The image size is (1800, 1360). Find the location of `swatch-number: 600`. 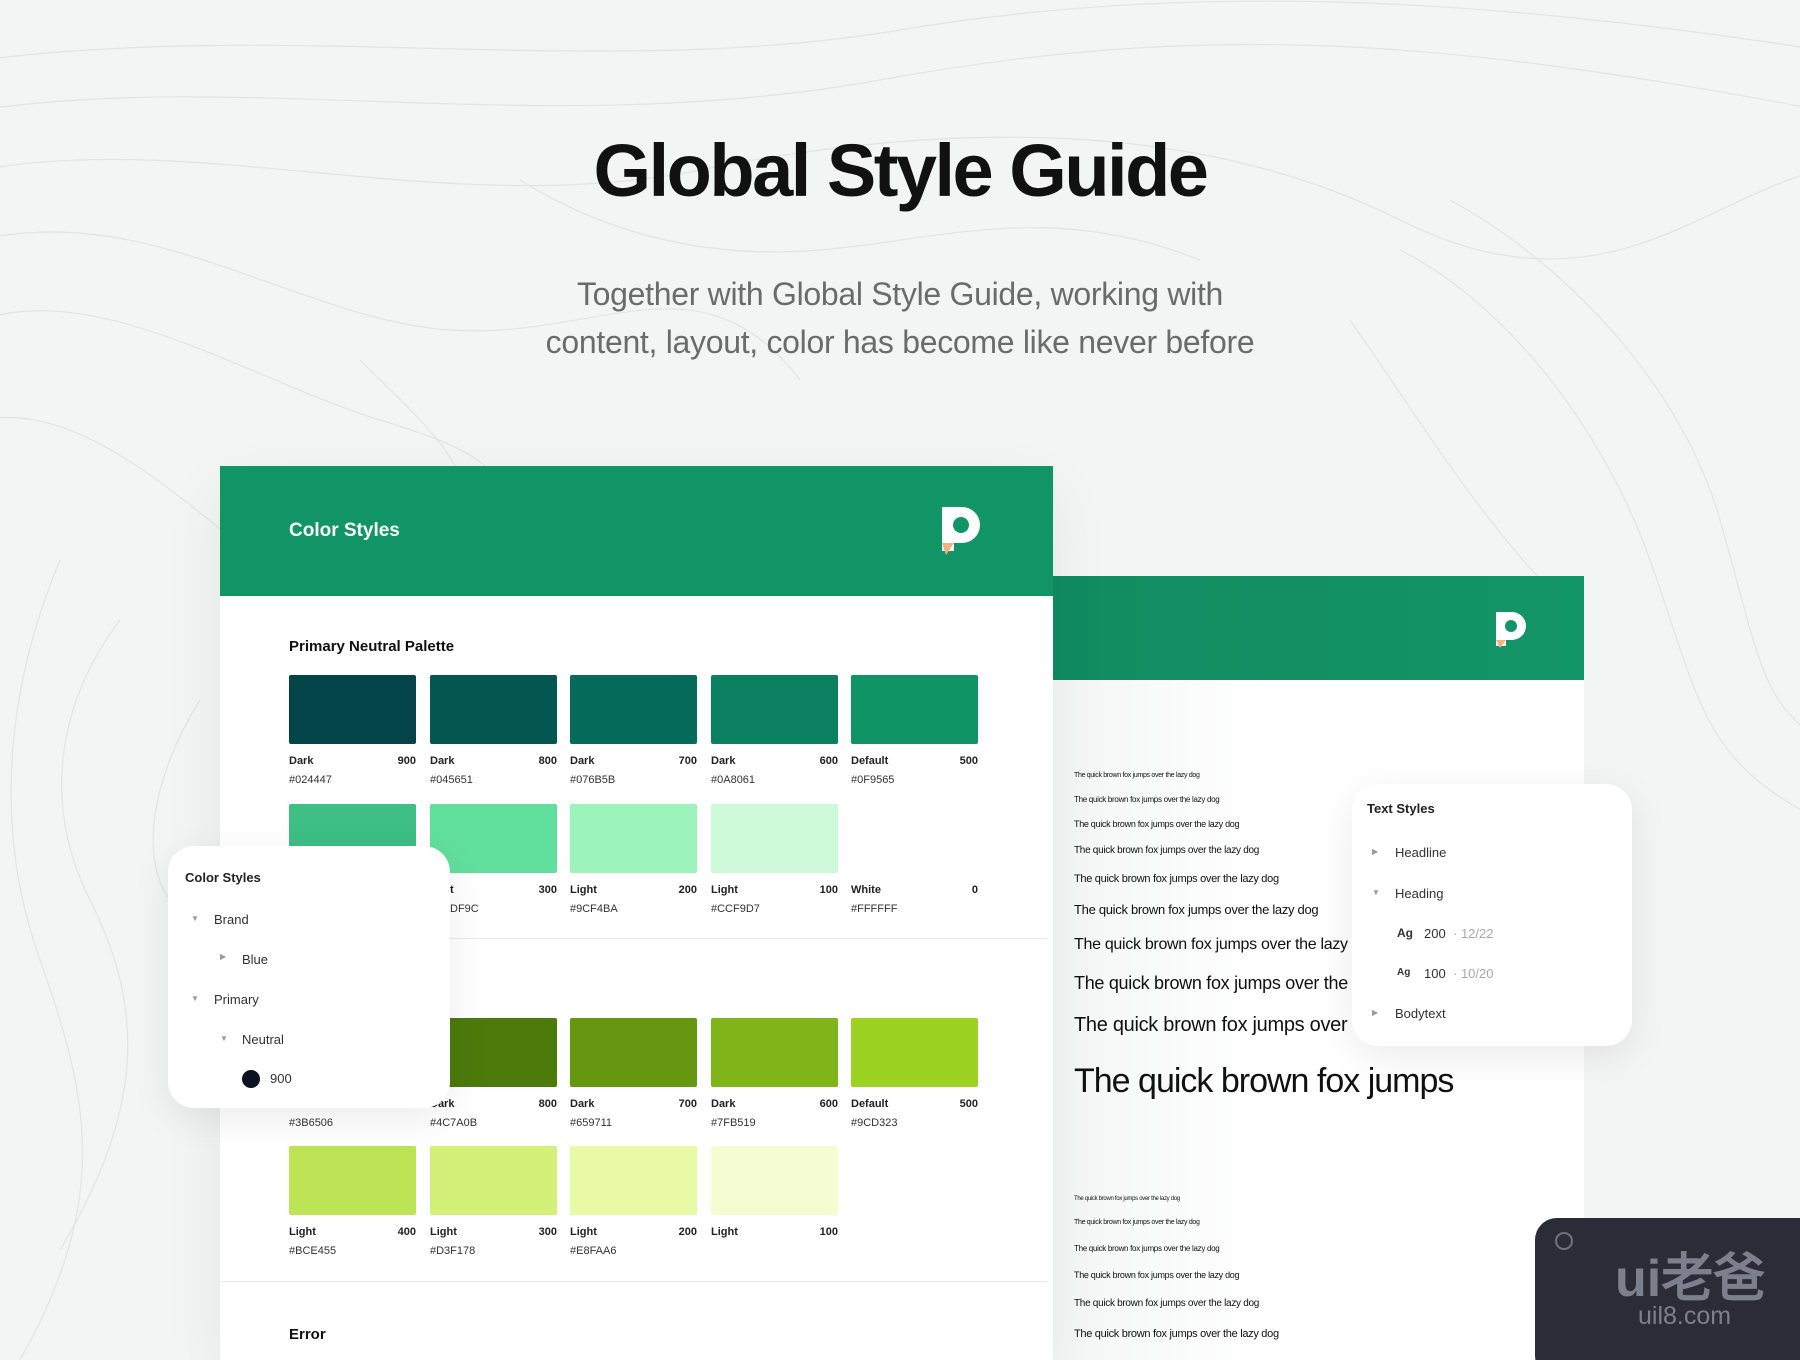

swatch-number: 600 is located at coordinates (828, 1104).